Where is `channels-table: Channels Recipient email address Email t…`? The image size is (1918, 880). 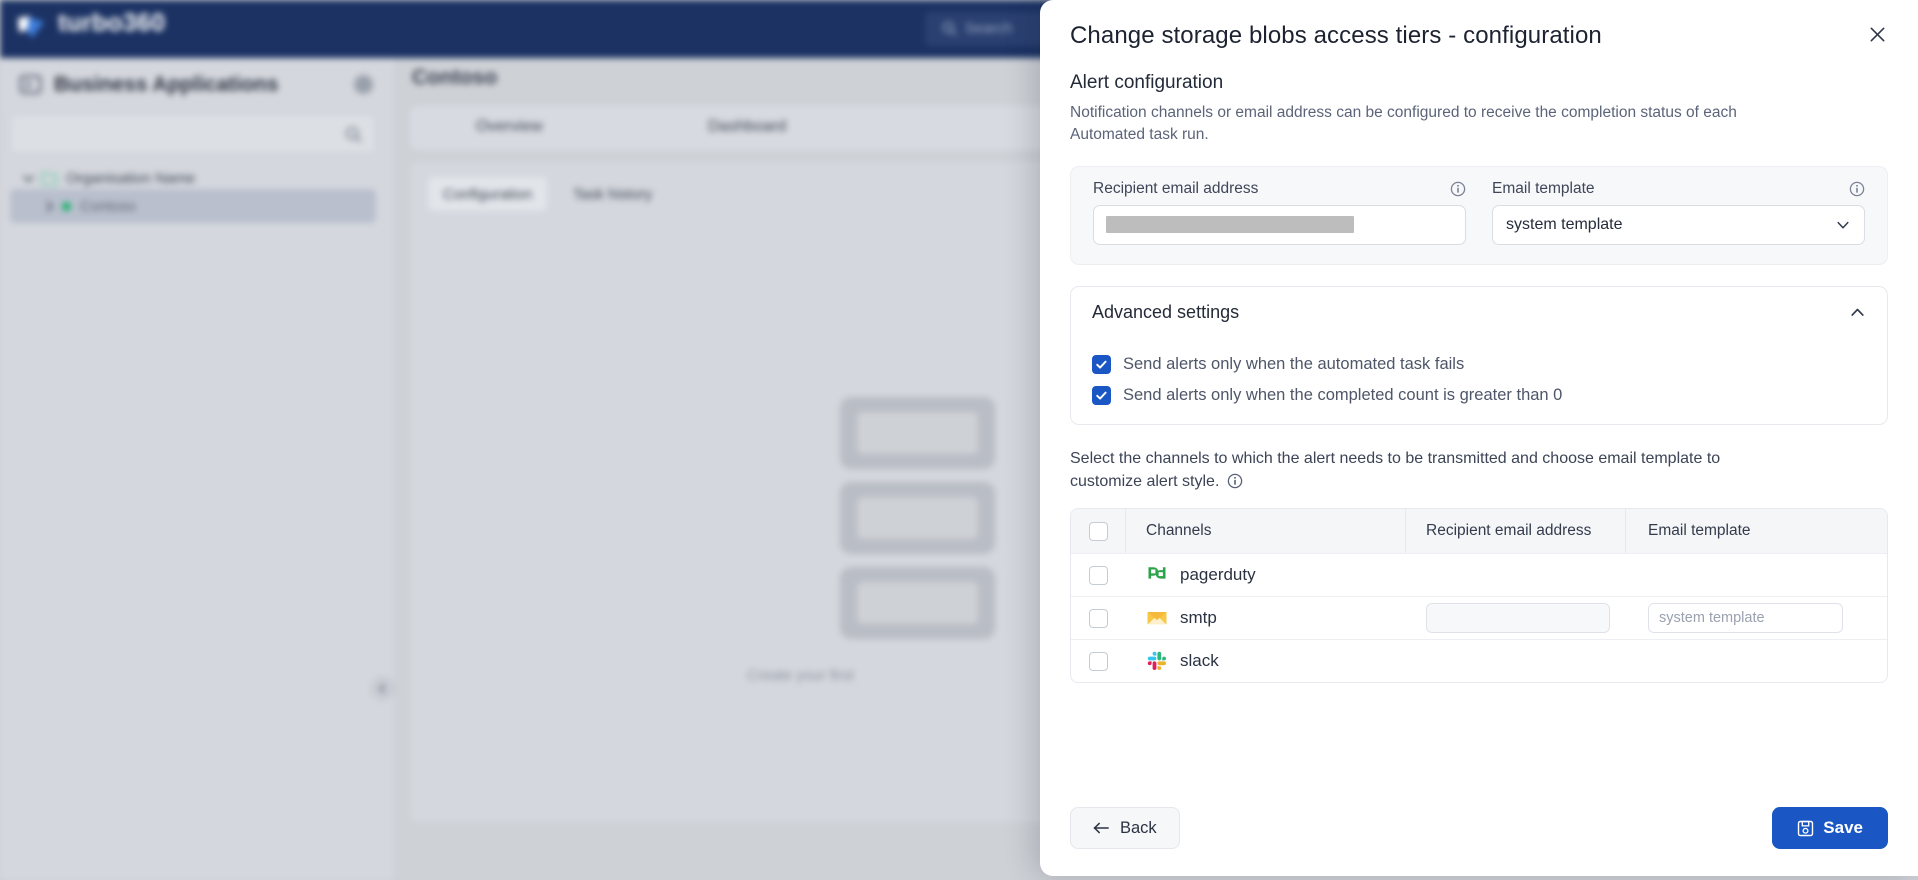
channels-table: Channels Recipient email address Email t… is located at coordinates (1479, 596).